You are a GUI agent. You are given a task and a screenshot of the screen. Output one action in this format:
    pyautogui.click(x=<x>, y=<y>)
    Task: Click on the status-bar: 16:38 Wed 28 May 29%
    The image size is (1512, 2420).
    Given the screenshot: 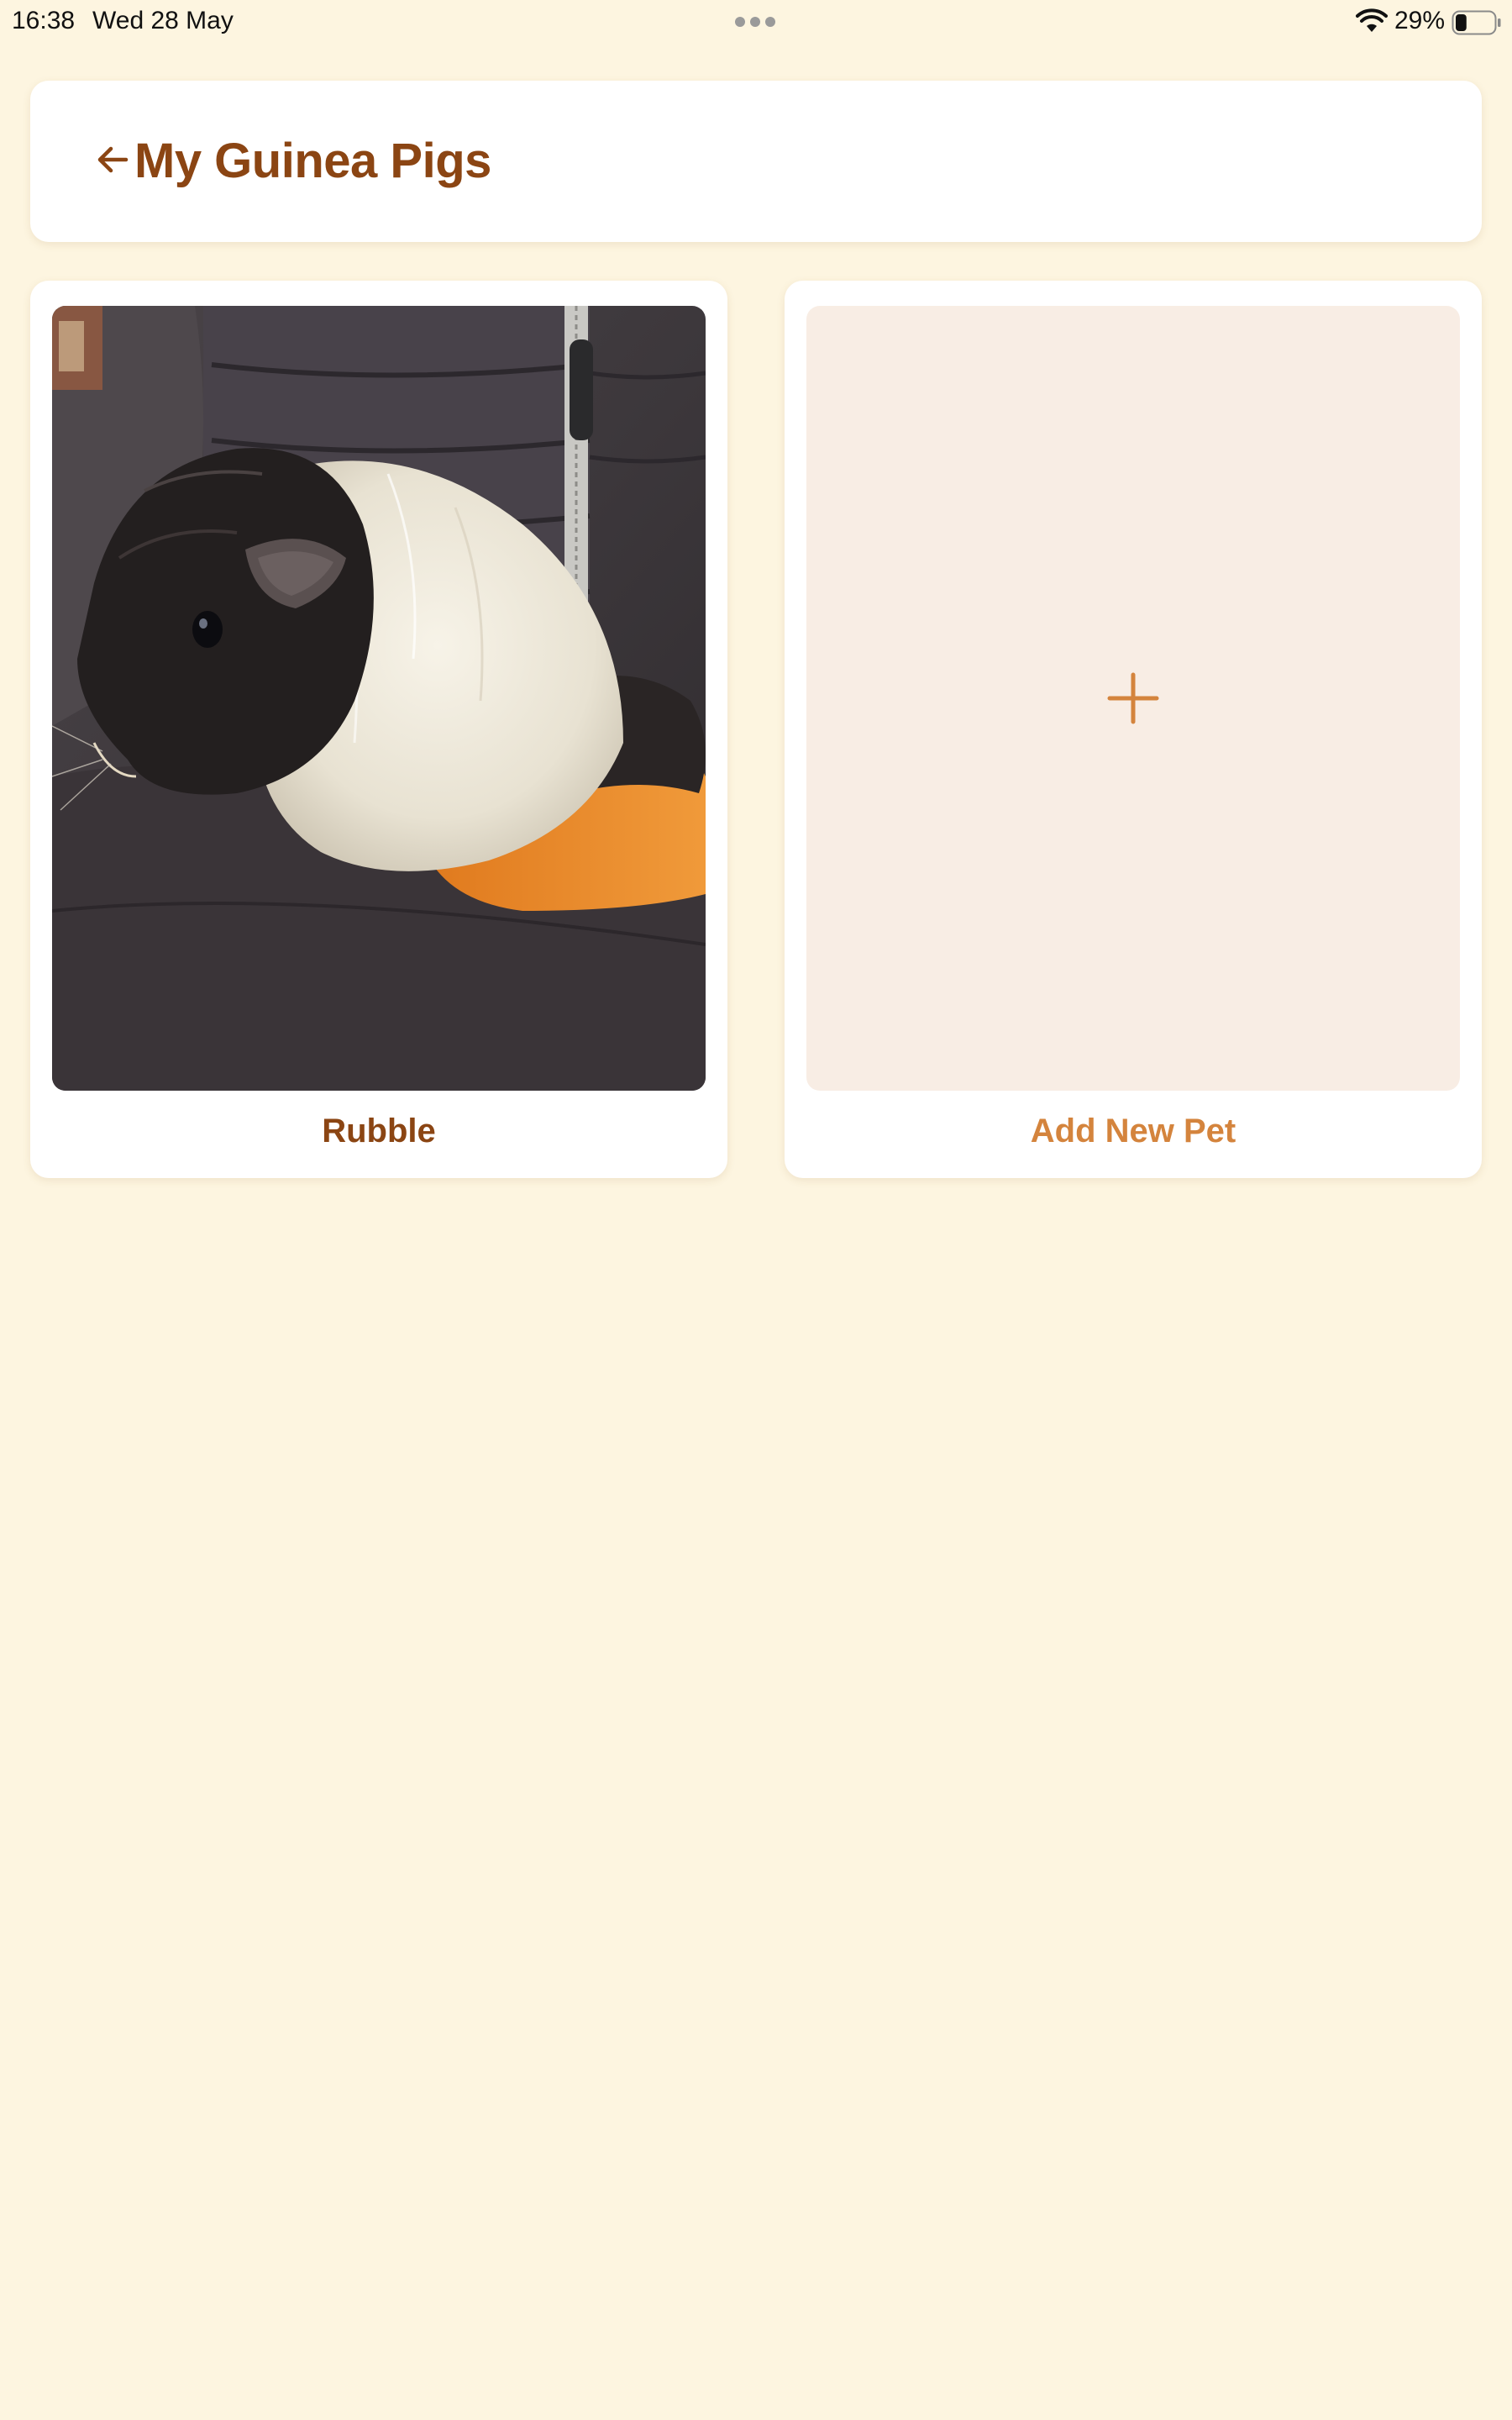 What is the action you would take?
    pyautogui.click(x=756, y=22)
    